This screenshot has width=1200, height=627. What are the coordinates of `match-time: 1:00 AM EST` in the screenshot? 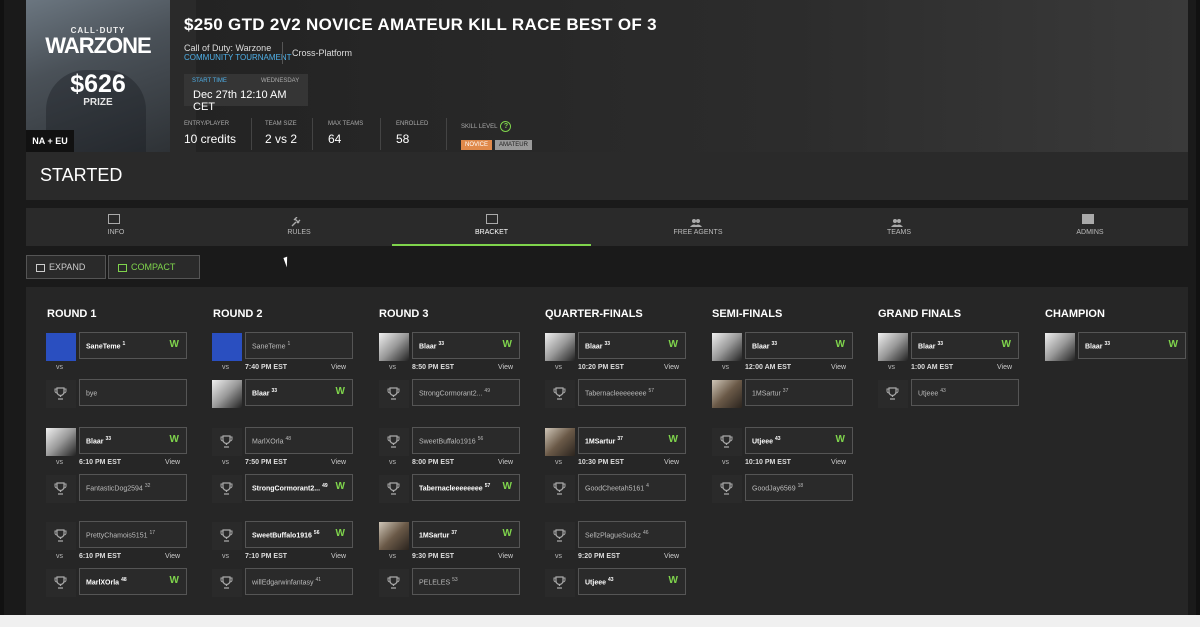 It's located at (932, 367).